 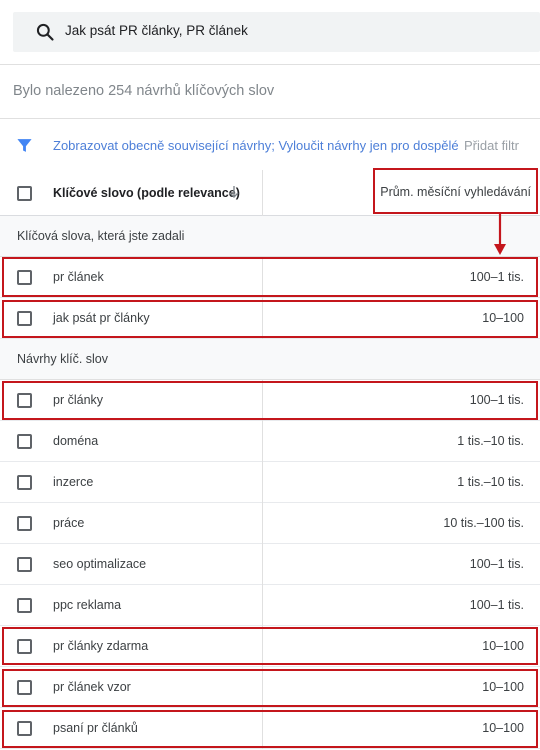 What do you see at coordinates (270, 564) in the screenshot?
I see `table-row: seo optimalizace 100–1 tis.` at bounding box center [270, 564].